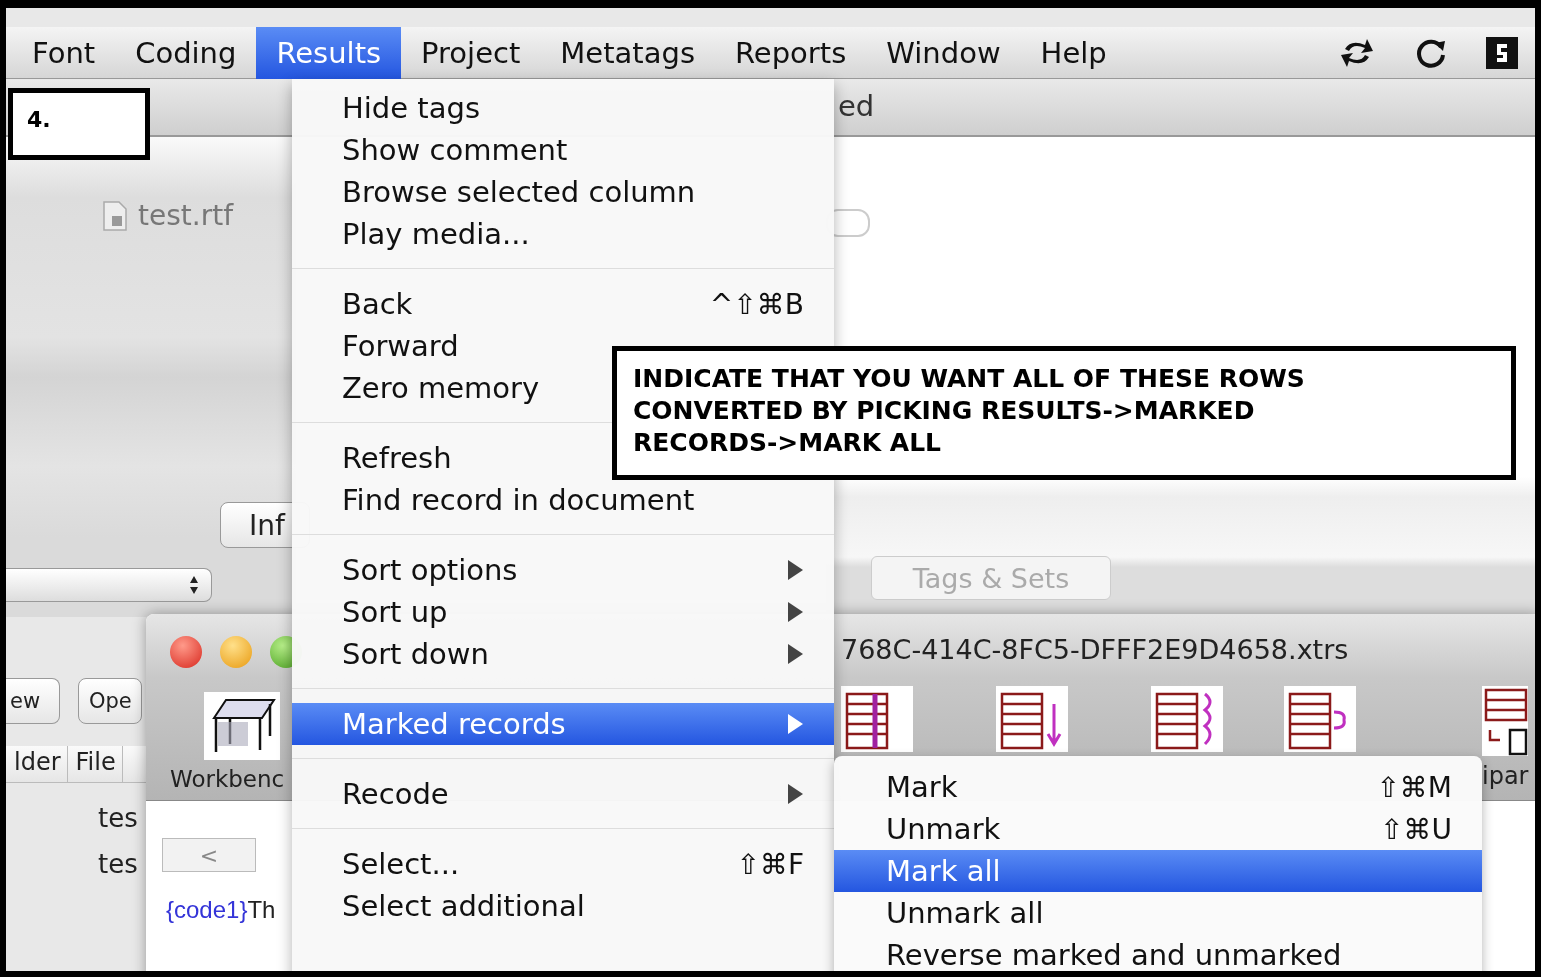 The height and width of the screenshot is (977, 1541). Describe the element at coordinates (221, 910) in the screenshot. I see `document-text: {code1}Th` at that location.